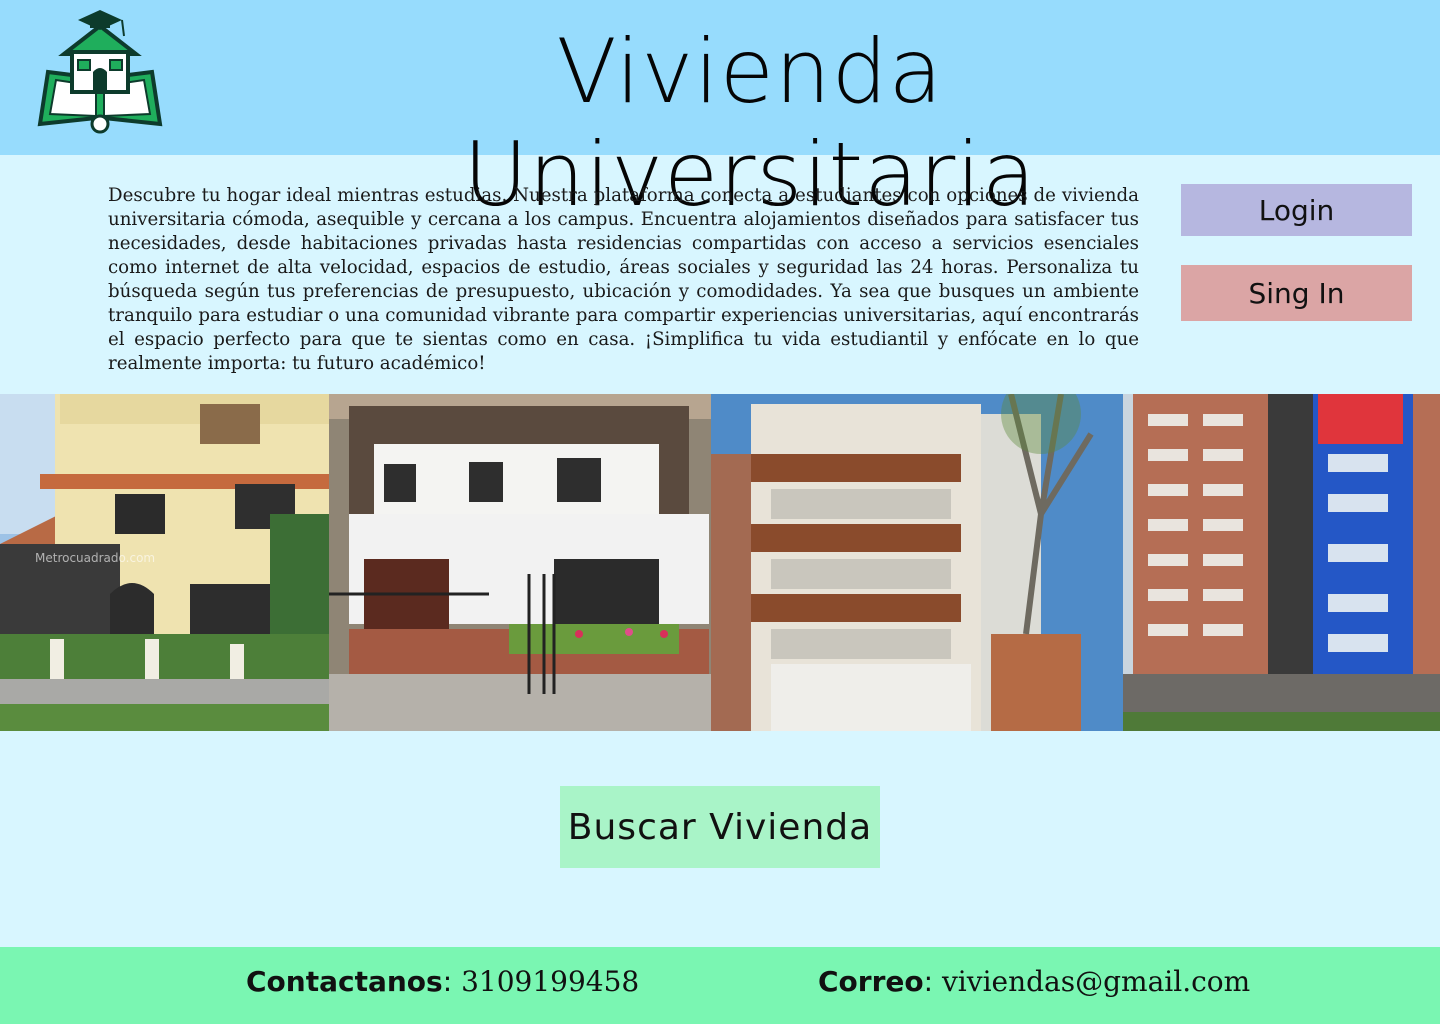 The image size is (1440, 1024). Describe the element at coordinates (871, 981) in the screenshot. I see `mail-label: Correo` at that location.